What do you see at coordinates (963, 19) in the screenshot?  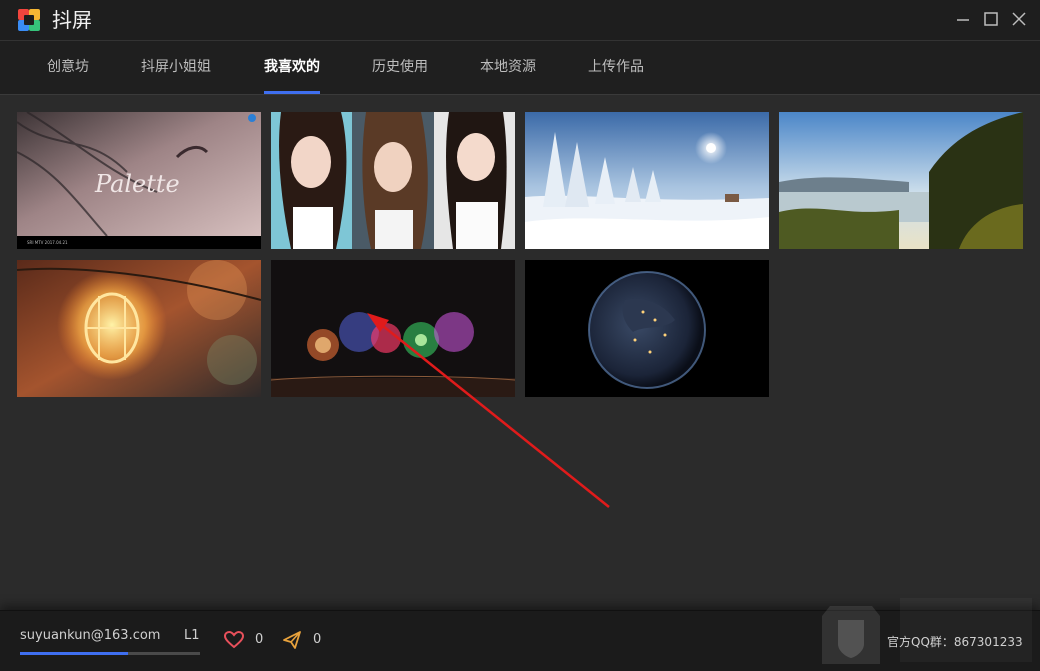 I see `minimize-icon` at bounding box center [963, 19].